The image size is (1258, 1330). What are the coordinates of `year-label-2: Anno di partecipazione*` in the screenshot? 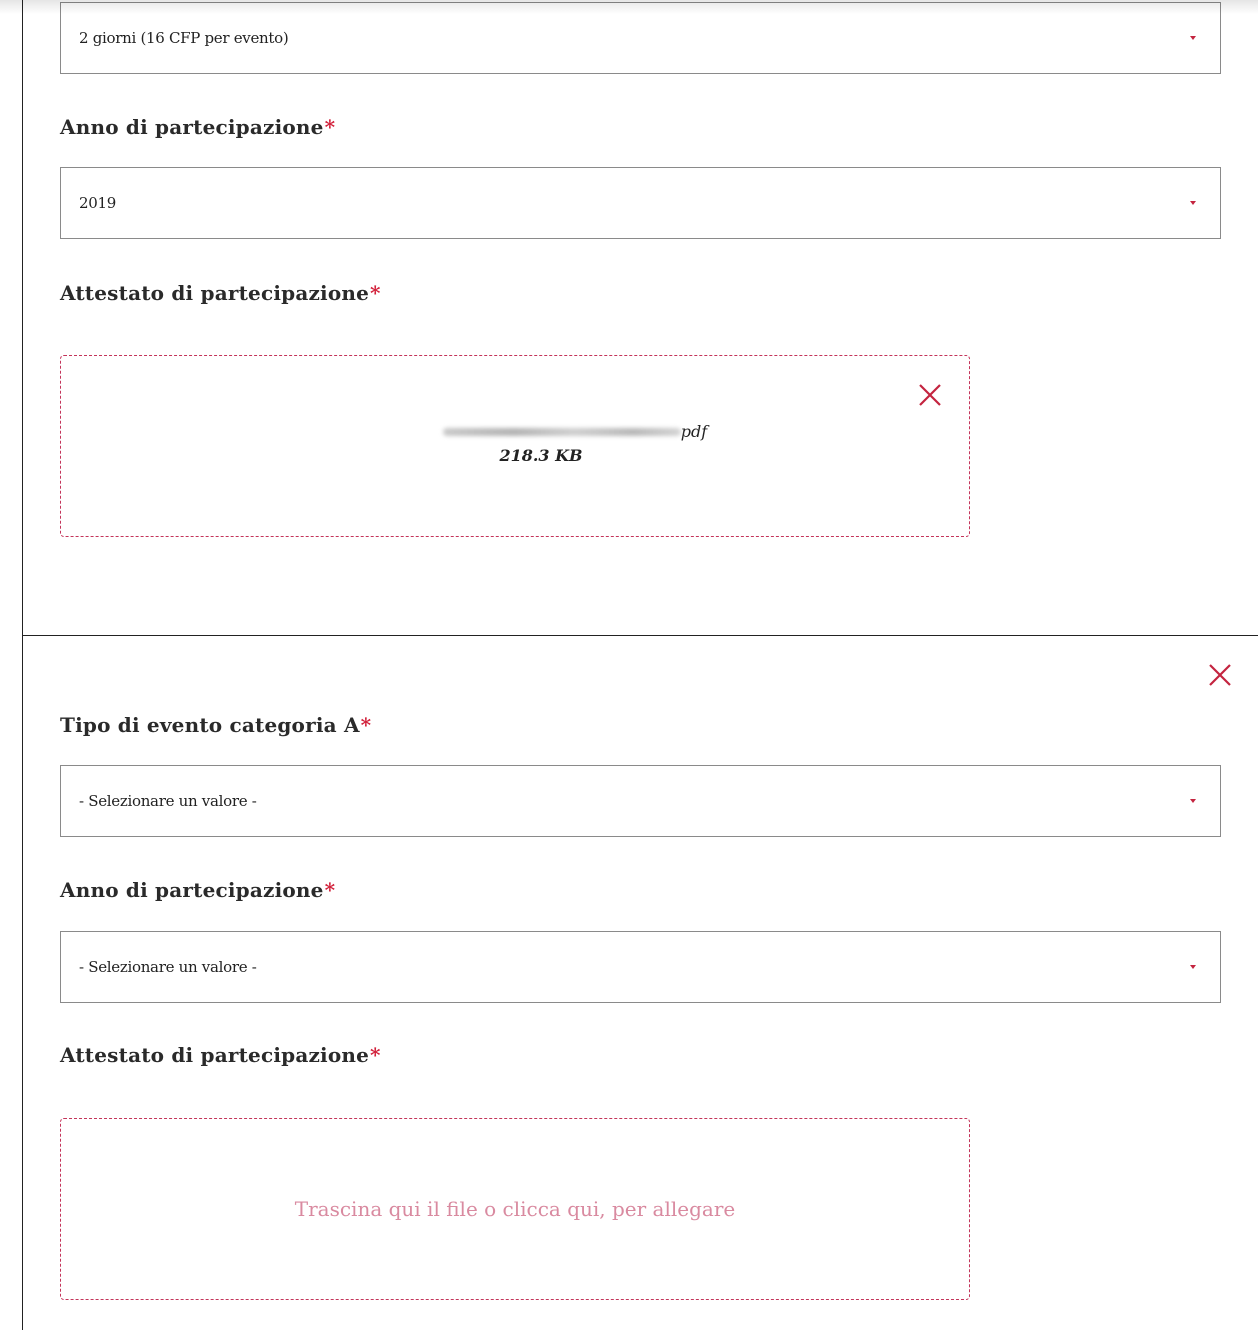 It's located at (197, 890).